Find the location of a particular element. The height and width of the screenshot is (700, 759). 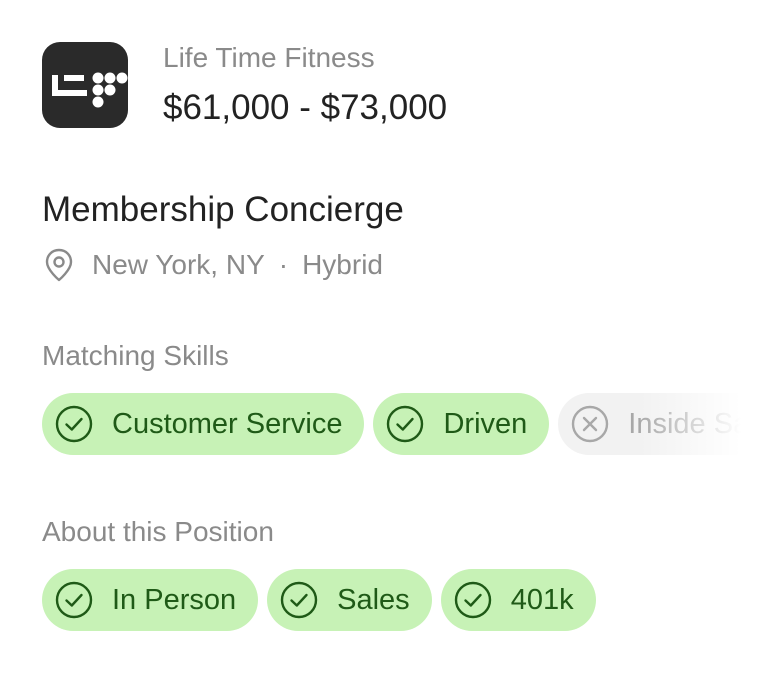

location-row: New York, NY · Hybrid is located at coordinates (212, 265).